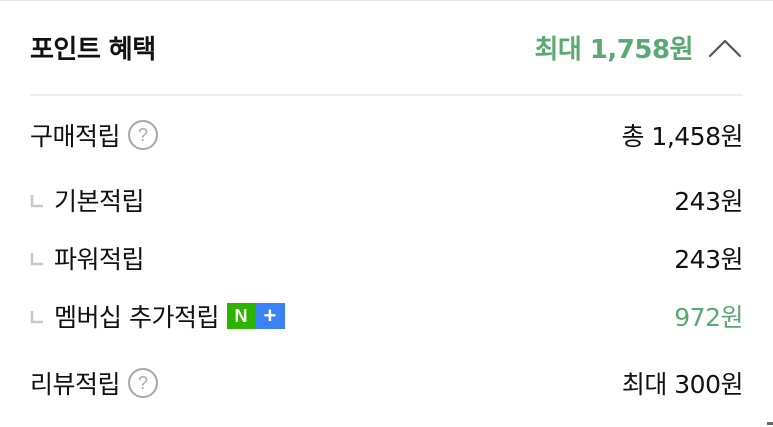  Describe the element at coordinates (386, 200) in the screenshot. I see `basic-points-row: 기본적립 243원` at that location.